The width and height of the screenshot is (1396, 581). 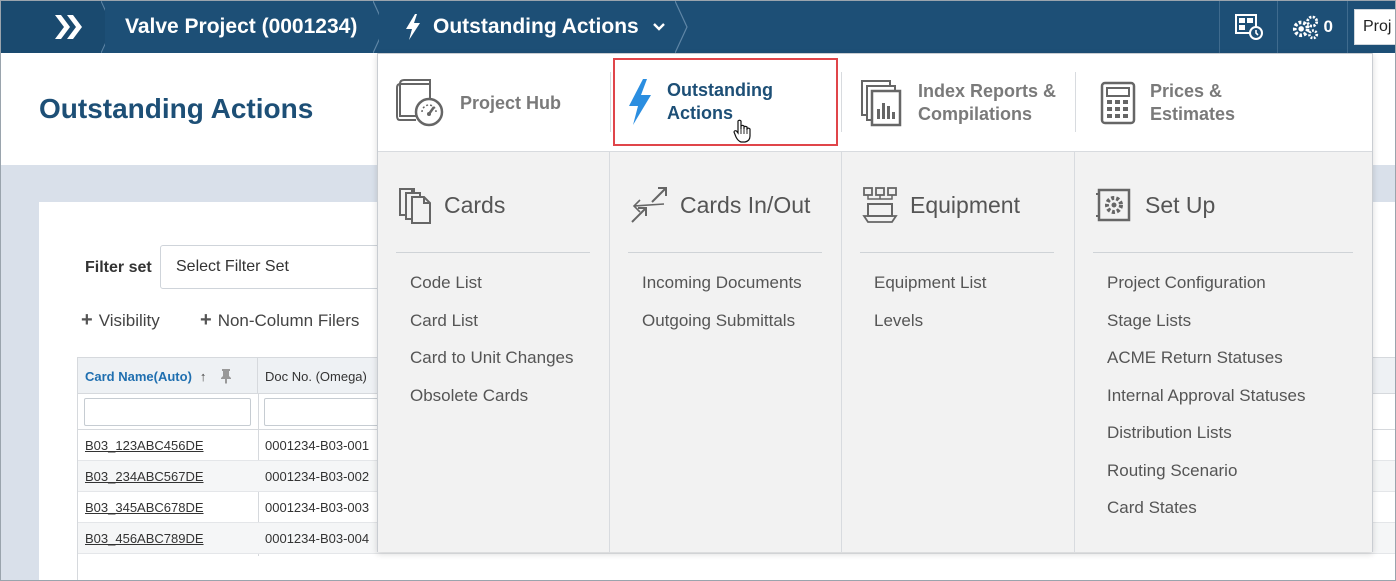 What do you see at coordinates (317, 445) in the screenshot?
I see `doc-no-cell: 0001234-B03-001` at bounding box center [317, 445].